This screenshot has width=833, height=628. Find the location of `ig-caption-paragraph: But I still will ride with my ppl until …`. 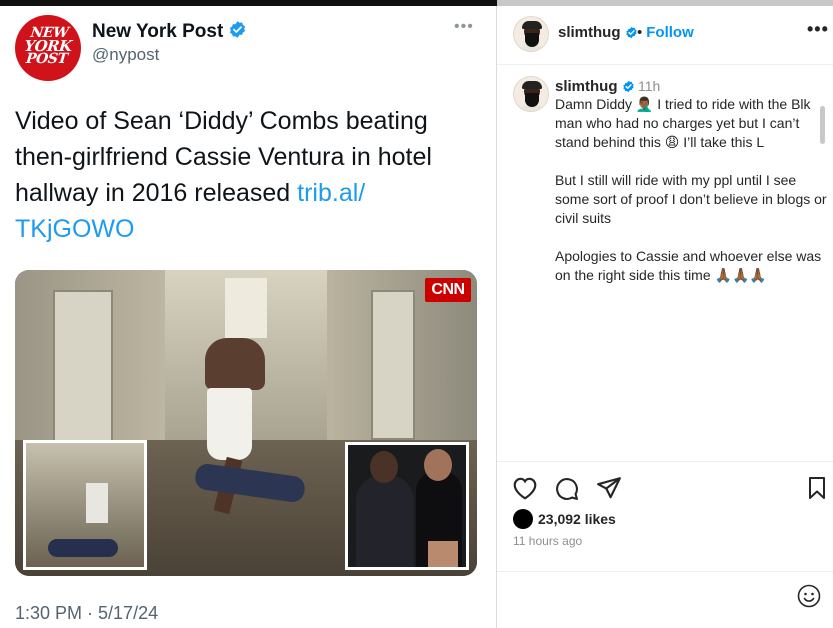

ig-caption-paragraph: But I still will ride with my ppl until … is located at coordinates (691, 199).